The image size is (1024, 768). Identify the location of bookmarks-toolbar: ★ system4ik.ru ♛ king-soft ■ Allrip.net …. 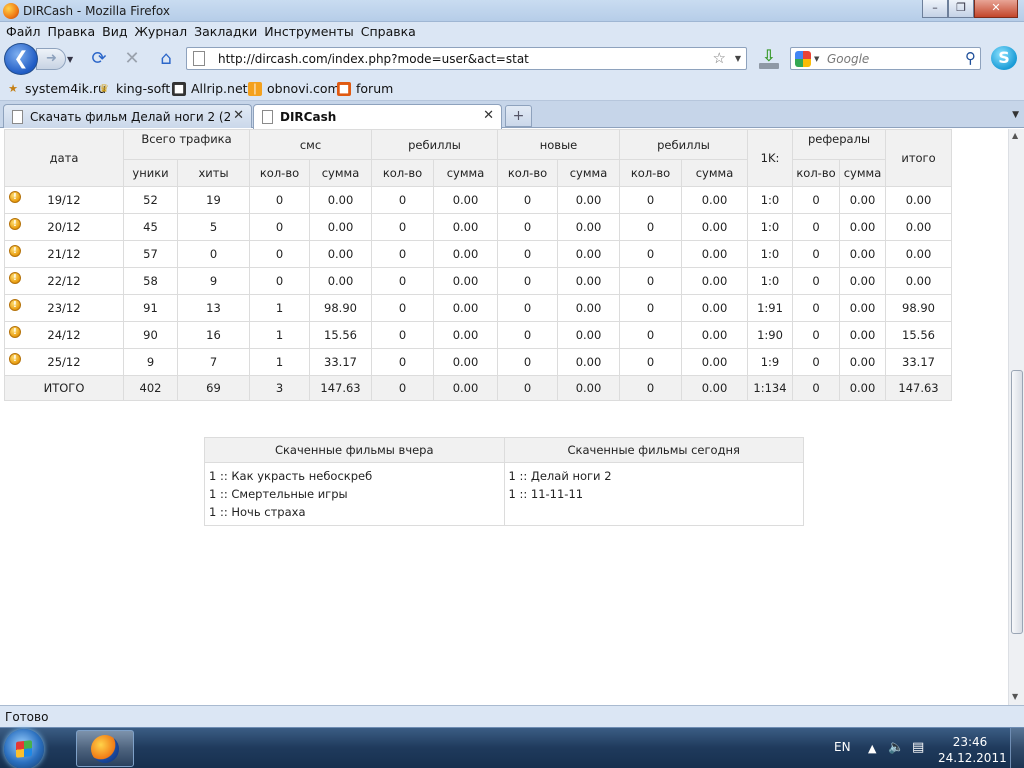
(512, 88).